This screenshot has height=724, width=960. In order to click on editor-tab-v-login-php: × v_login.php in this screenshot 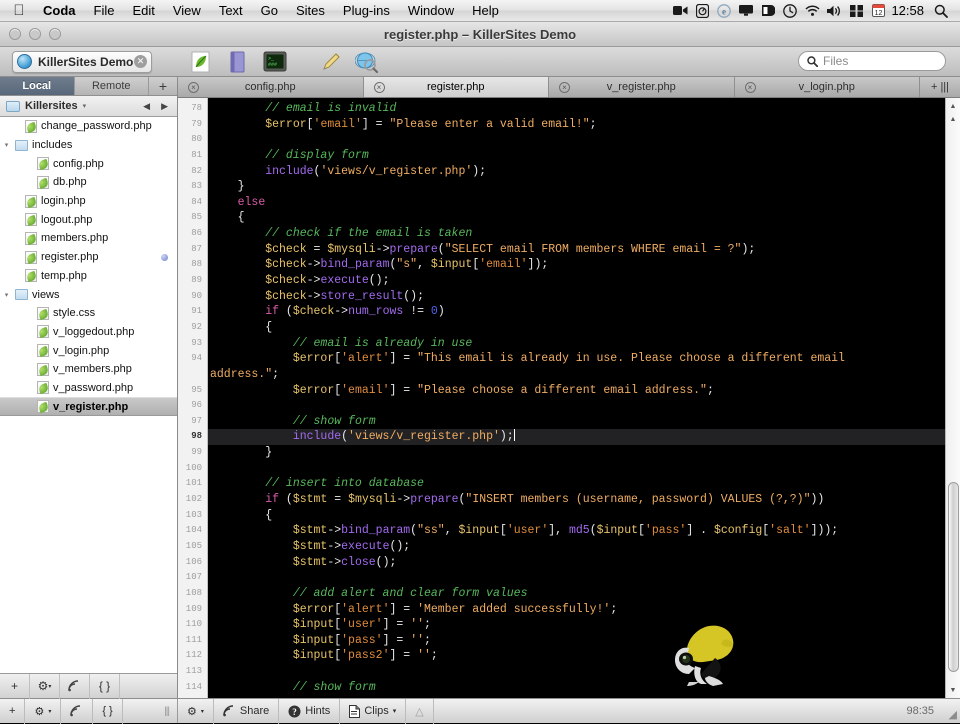, I will do `click(827, 87)`.